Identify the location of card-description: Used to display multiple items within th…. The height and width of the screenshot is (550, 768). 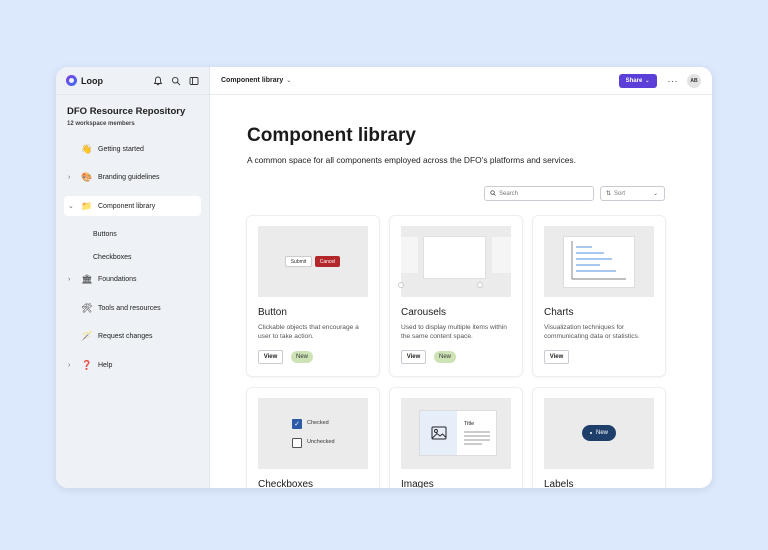
(454, 332).